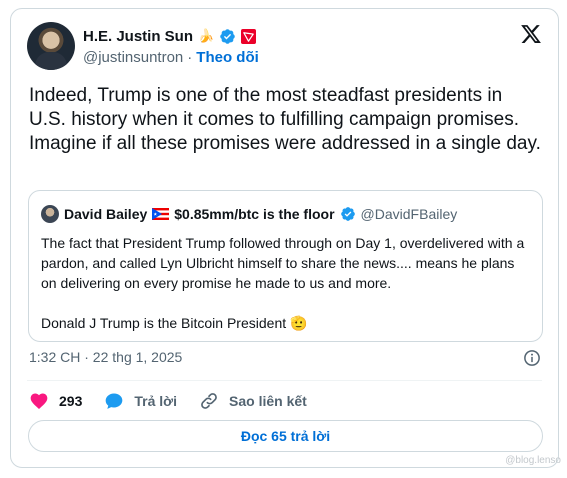 The height and width of the screenshot is (478, 567). What do you see at coordinates (249, 36) in the screenshot?
I see `tron-logo-icon` at bounding box center [249, 36].